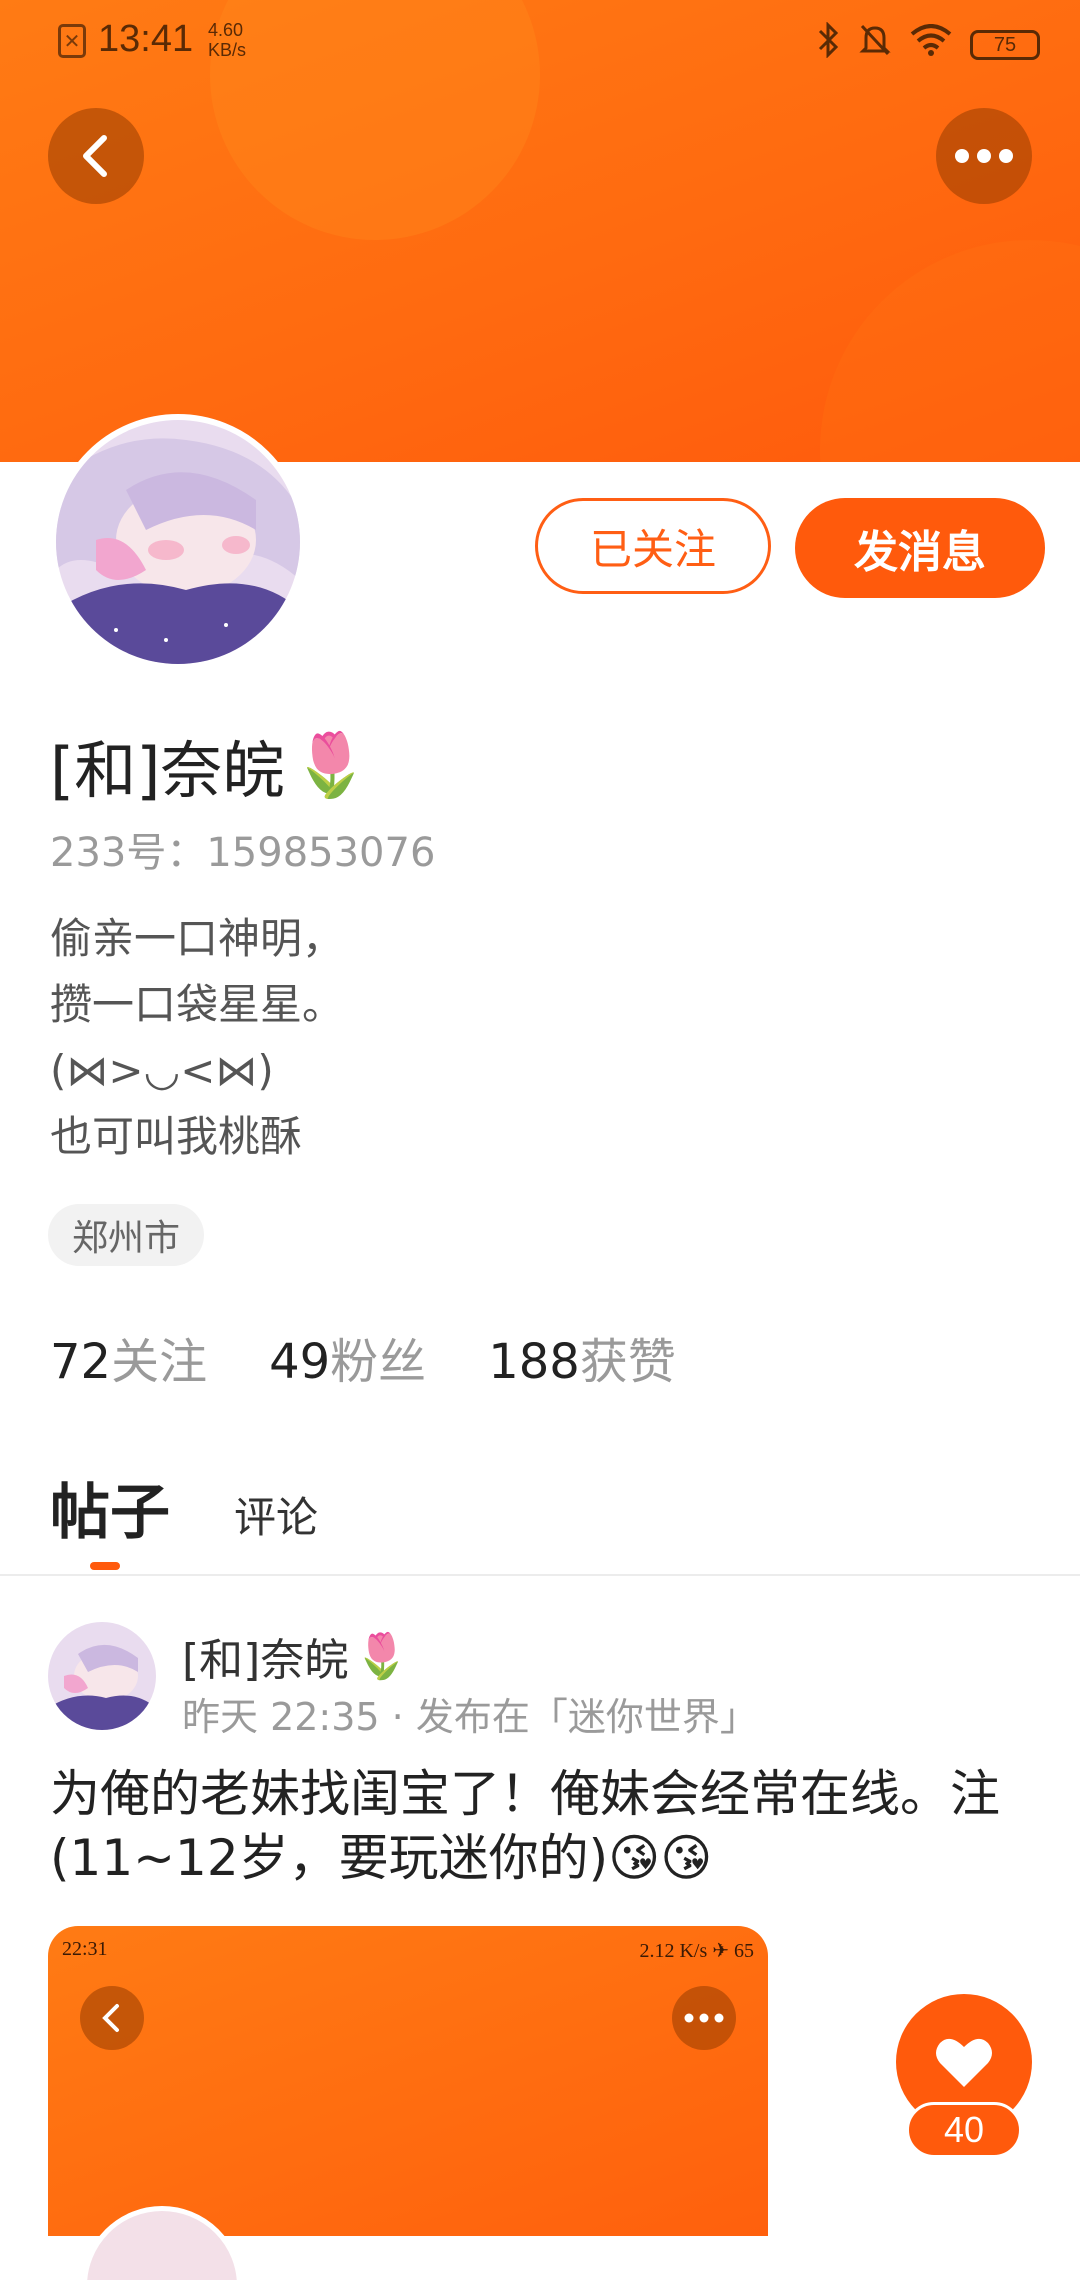 The width and height of the screenshot is (1080, 2280). I want to click on back-button, so click(96, 156).